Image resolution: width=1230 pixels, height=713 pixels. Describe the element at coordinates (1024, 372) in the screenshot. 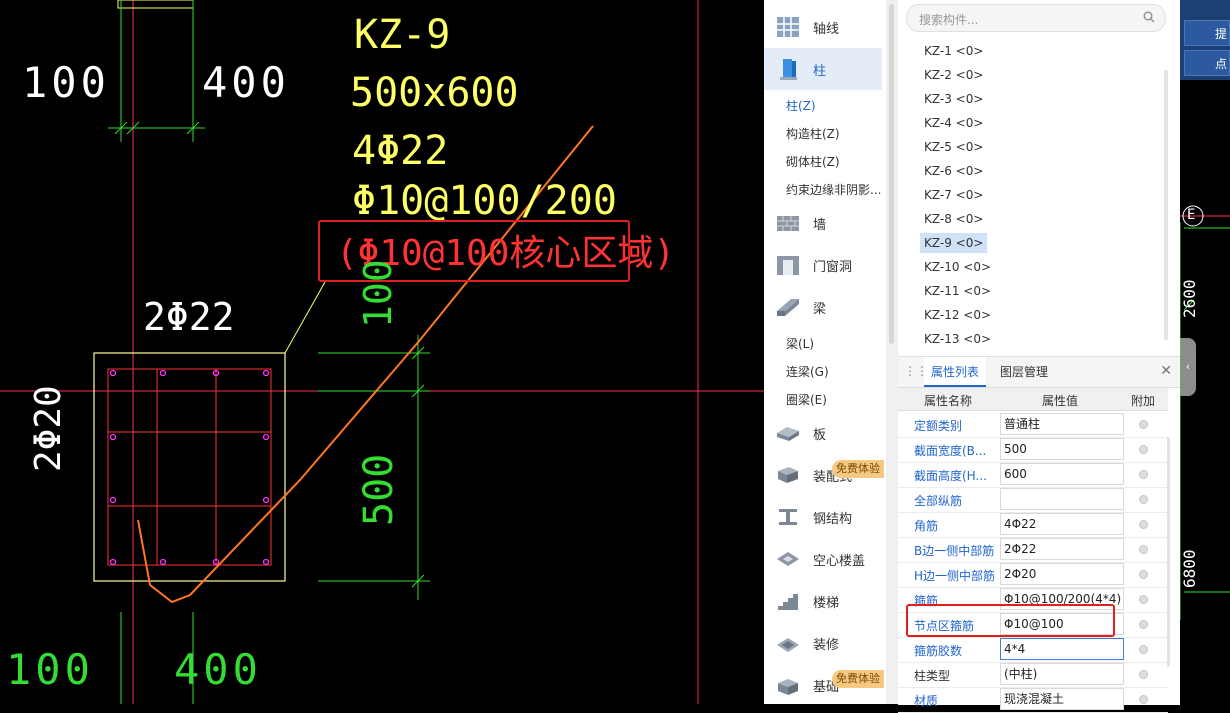

I see `tab-layer-management: 图层管理` at that location.